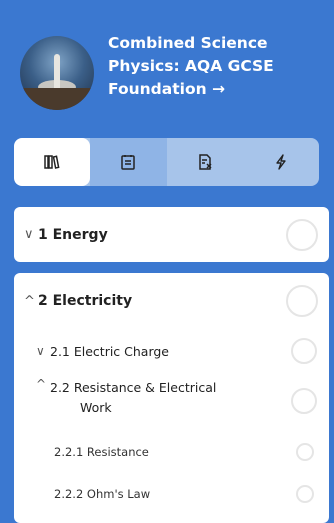 Image resolution: width=334 pixels, height=523 pixels. Describe the element at coordinates (171, 351) in the screenshot. I see `subsection-row: ∨ 2.1 Electric Charge` at that location.